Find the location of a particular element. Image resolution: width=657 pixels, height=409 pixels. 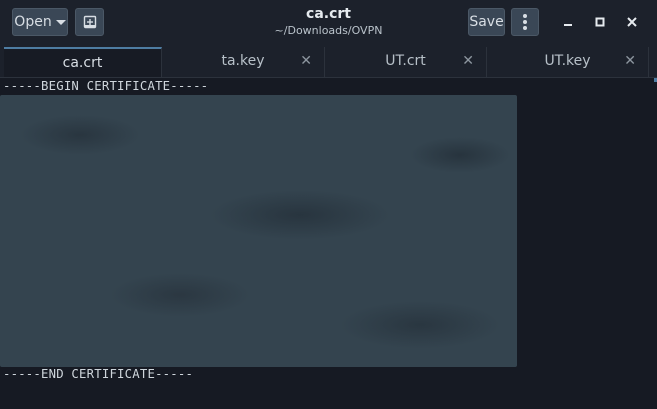

save-button: Save is located at coordinates (486, 22).